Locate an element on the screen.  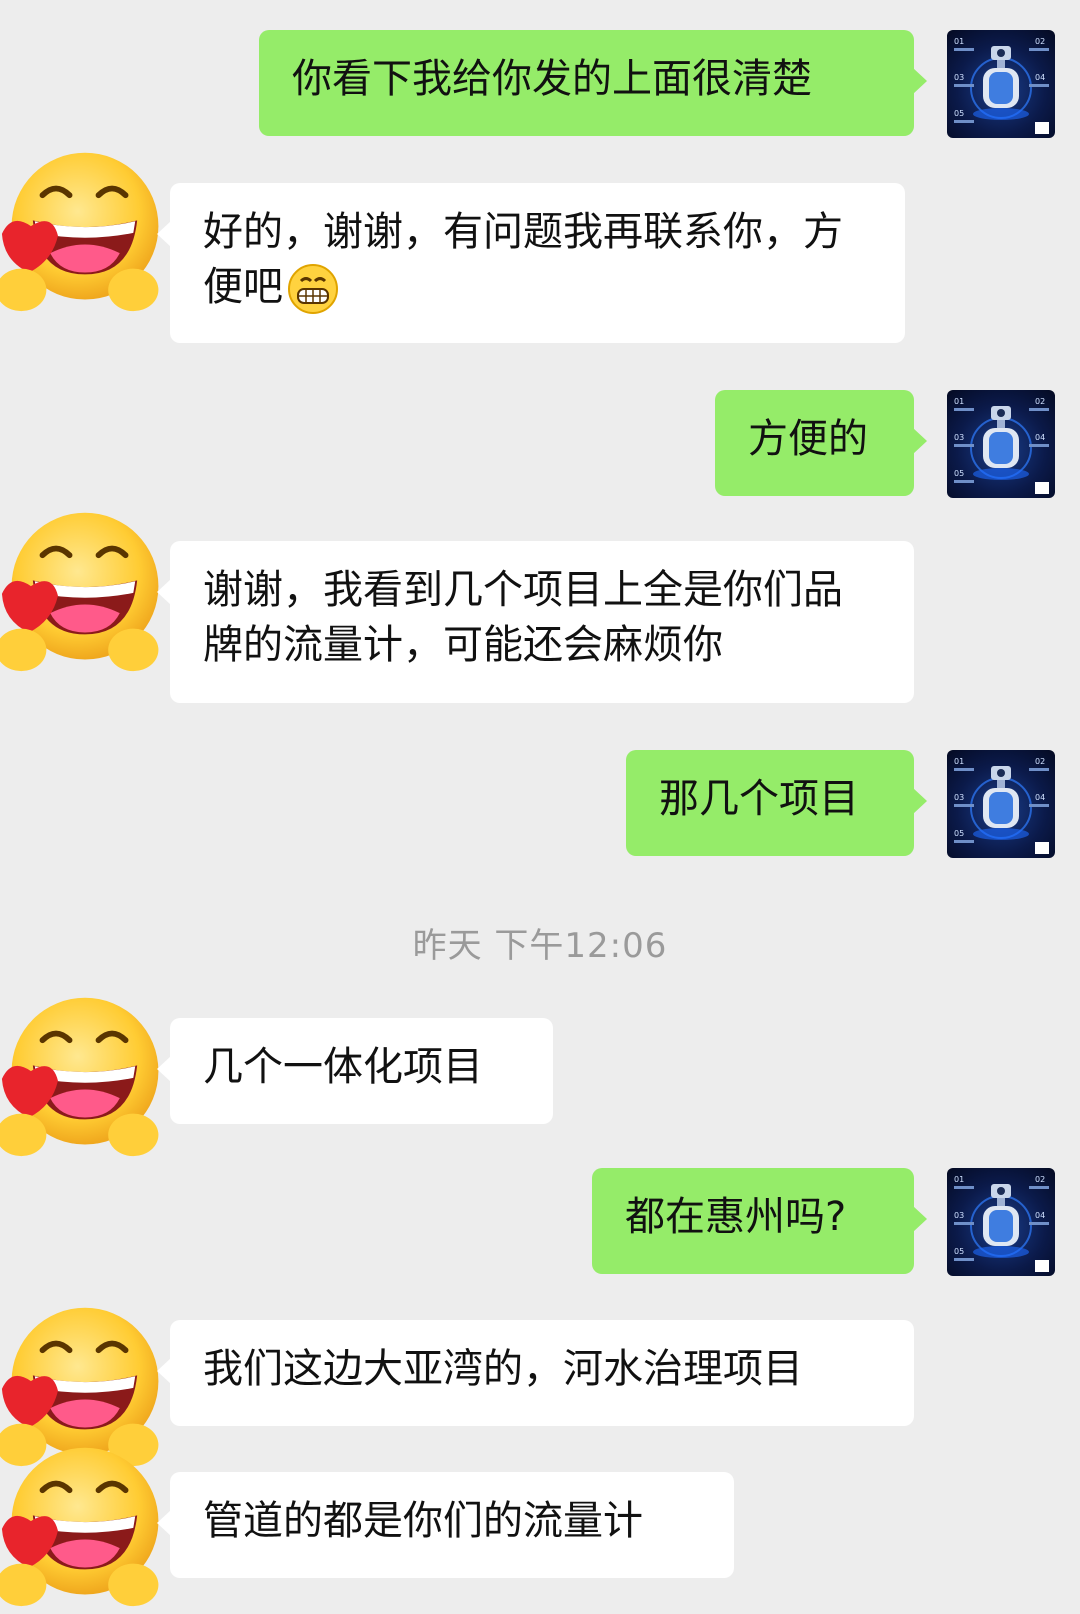
message-bubble-received: 好的，谢谢，有问题我再联系你，方便吧 is located at coordinates (531, 263).